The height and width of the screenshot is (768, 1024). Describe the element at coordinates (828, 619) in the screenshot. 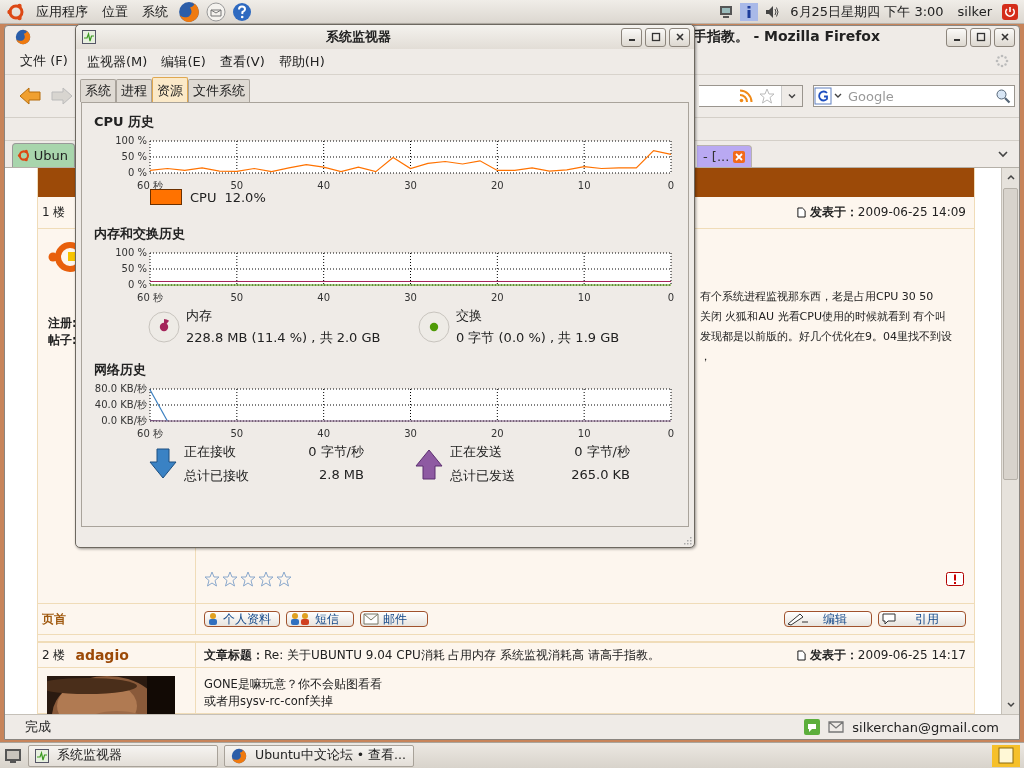

I see `forum-button: 编辑` at that location.